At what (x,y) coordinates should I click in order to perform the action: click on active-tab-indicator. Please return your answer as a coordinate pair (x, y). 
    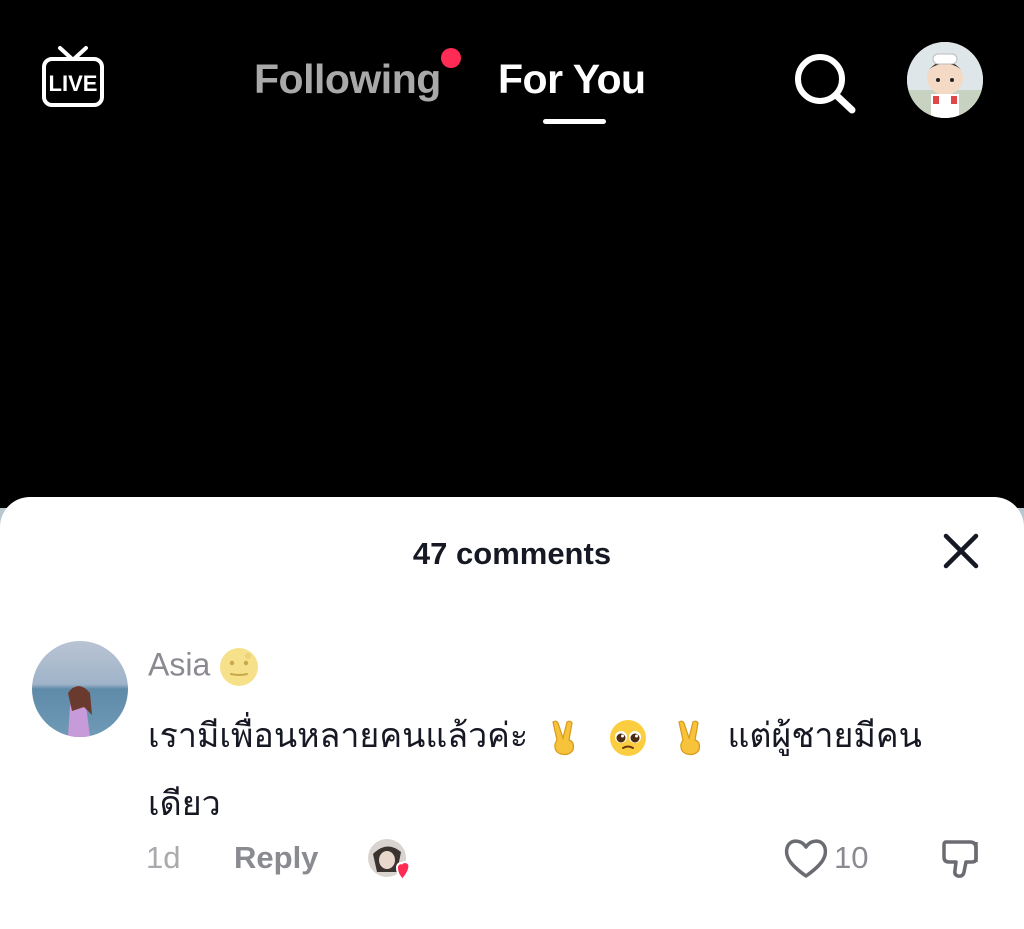
    Looking at the image, I should click on (574, 121).